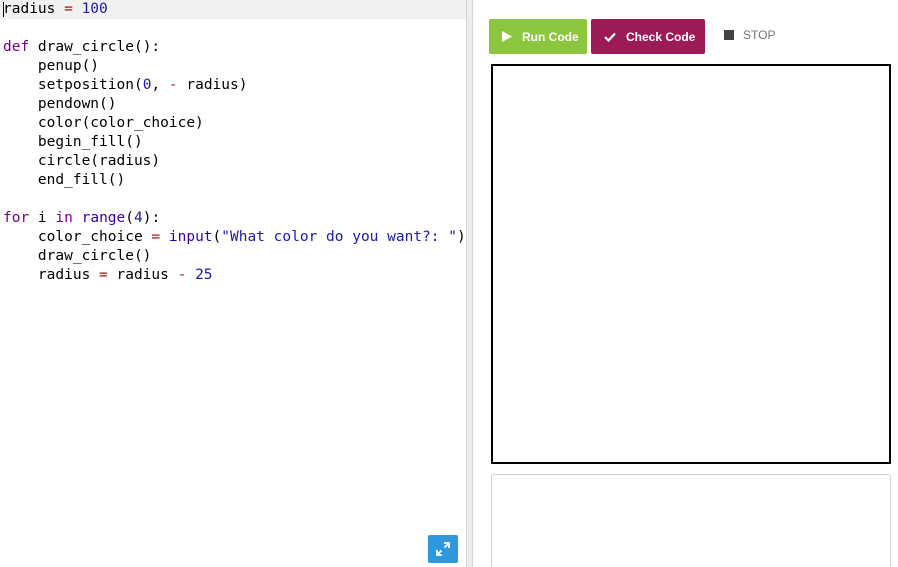 The width and height of the screenshot is (898, 567). I want to click on code-token: range, so click(103, 218).